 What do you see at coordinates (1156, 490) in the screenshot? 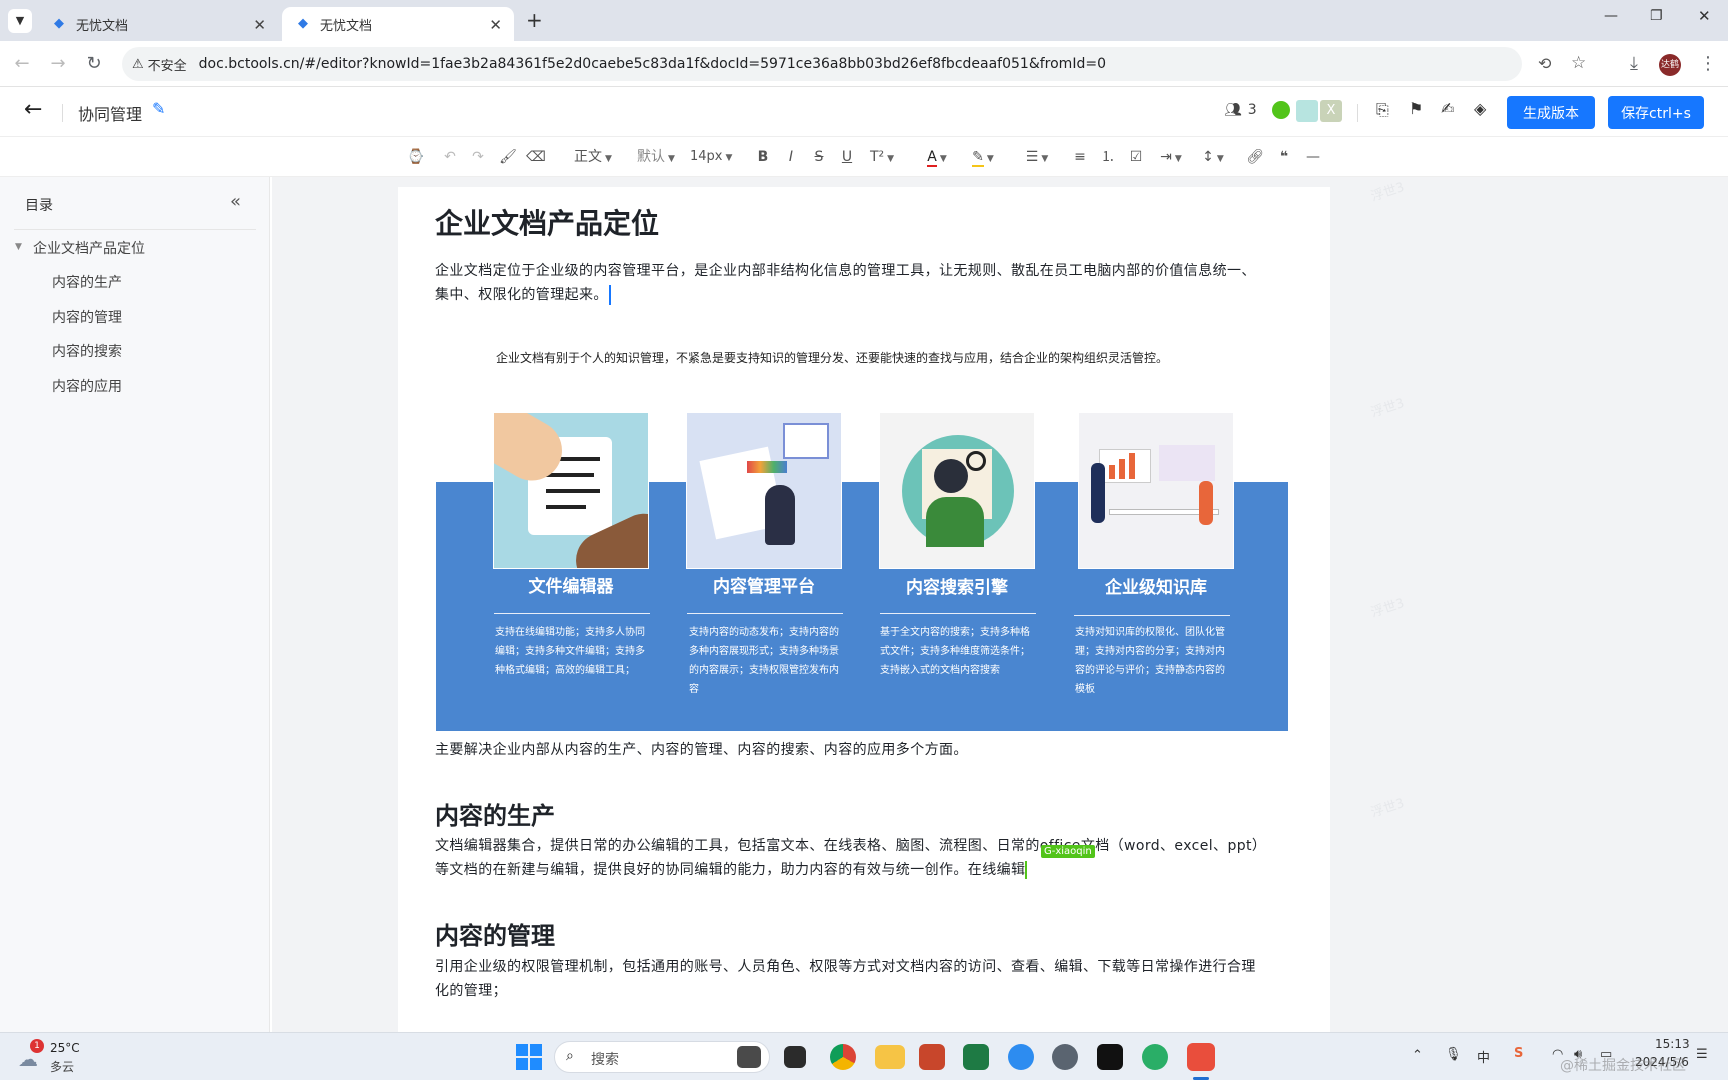
I see `card-image-knowledge` at bounding box center [1156, 490].